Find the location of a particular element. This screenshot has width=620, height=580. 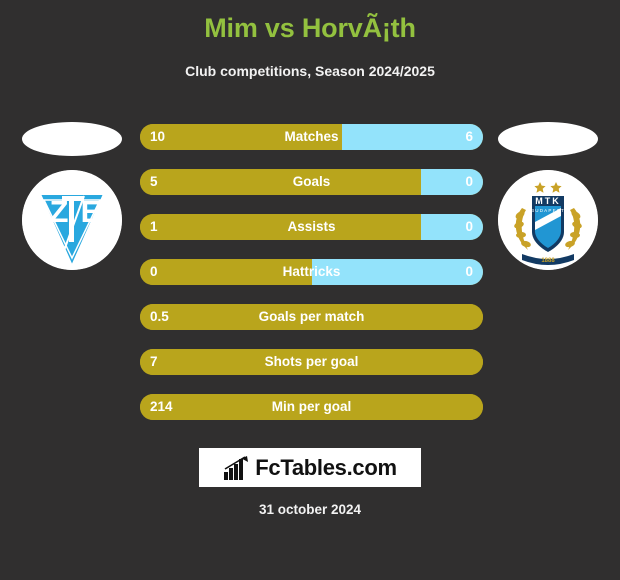

fctables-logo-text: FcTables.com is located at coordinates (326, 467).